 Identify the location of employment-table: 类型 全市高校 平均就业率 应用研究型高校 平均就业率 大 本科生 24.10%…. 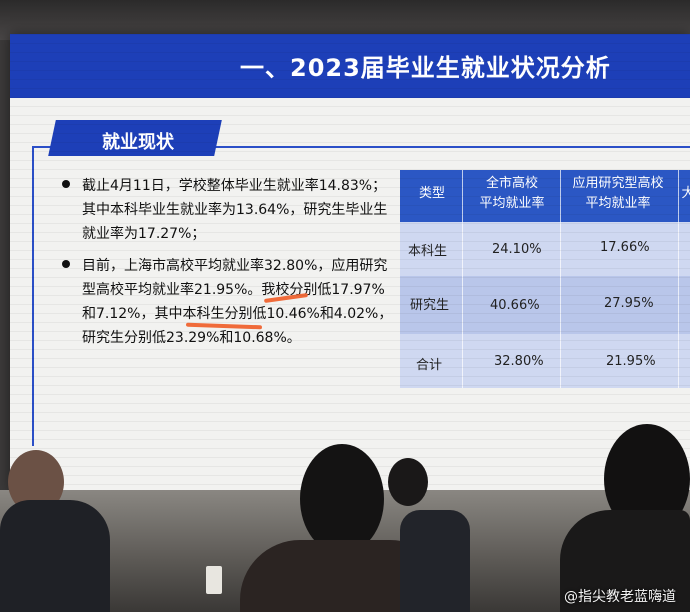
(545, 279).